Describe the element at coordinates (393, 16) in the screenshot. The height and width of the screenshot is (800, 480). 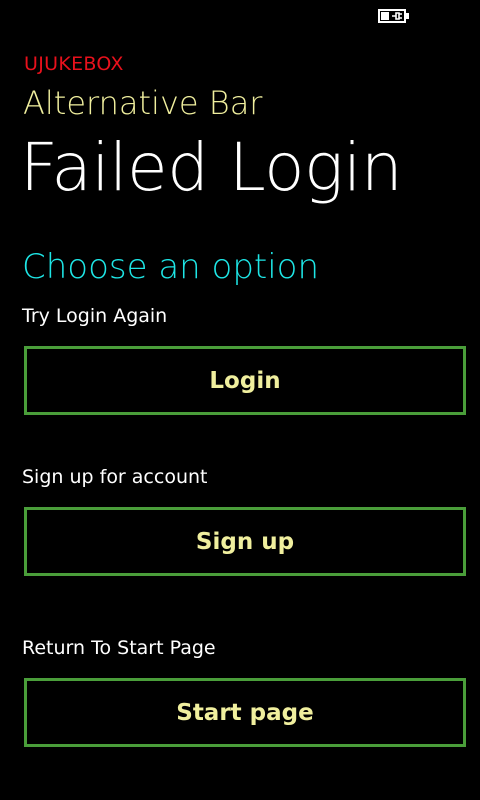
I see `battery-charging-icon` at that location.